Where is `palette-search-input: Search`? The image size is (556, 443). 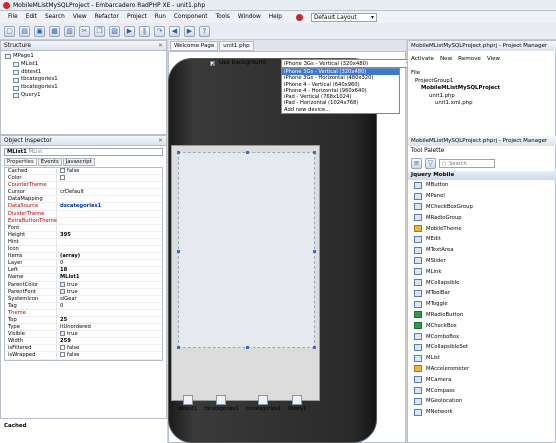
palette-search-input: Search is located at coordinates (467, 163).